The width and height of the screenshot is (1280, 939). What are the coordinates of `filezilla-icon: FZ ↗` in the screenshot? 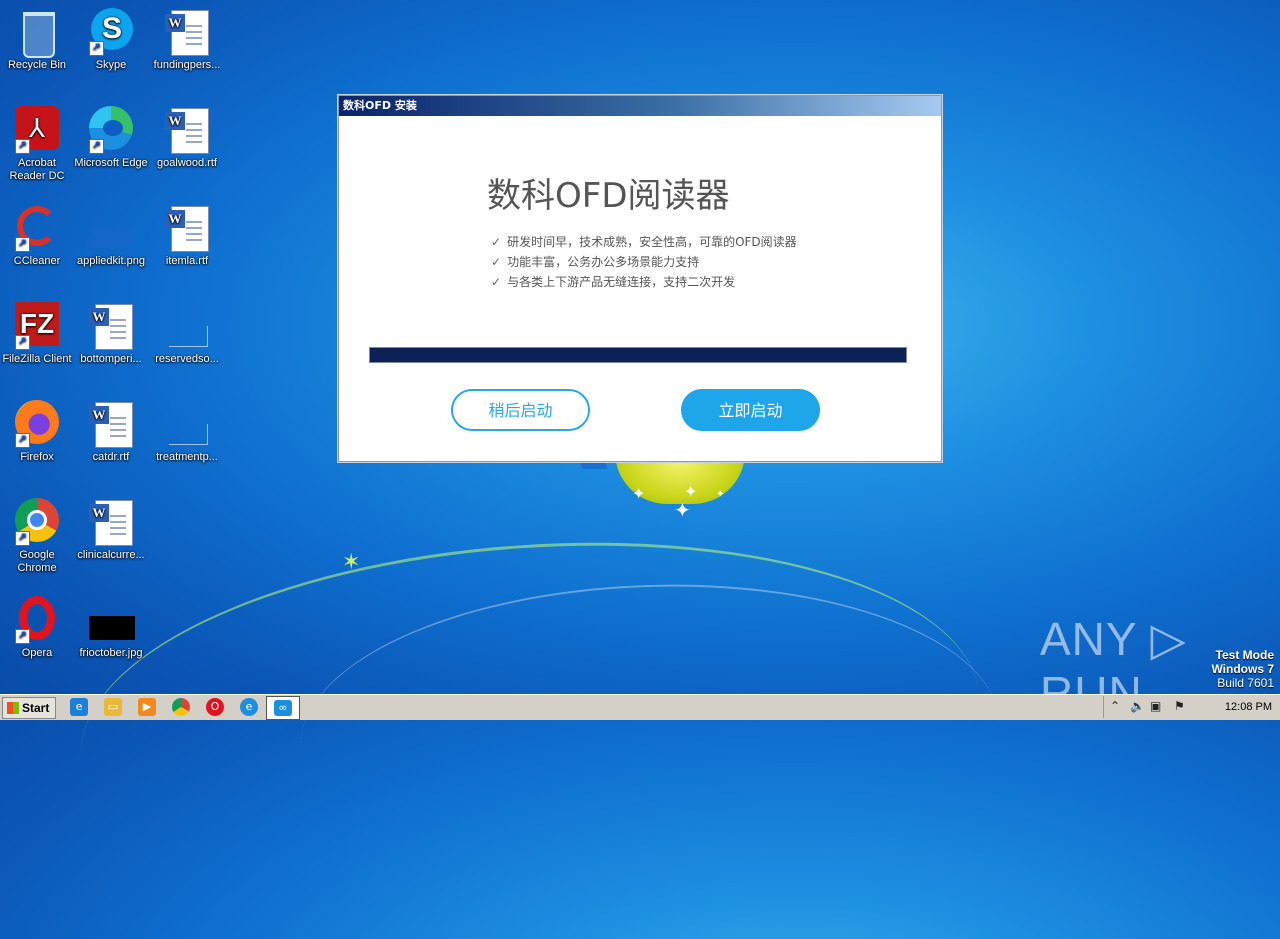 It's located at (37, 326).